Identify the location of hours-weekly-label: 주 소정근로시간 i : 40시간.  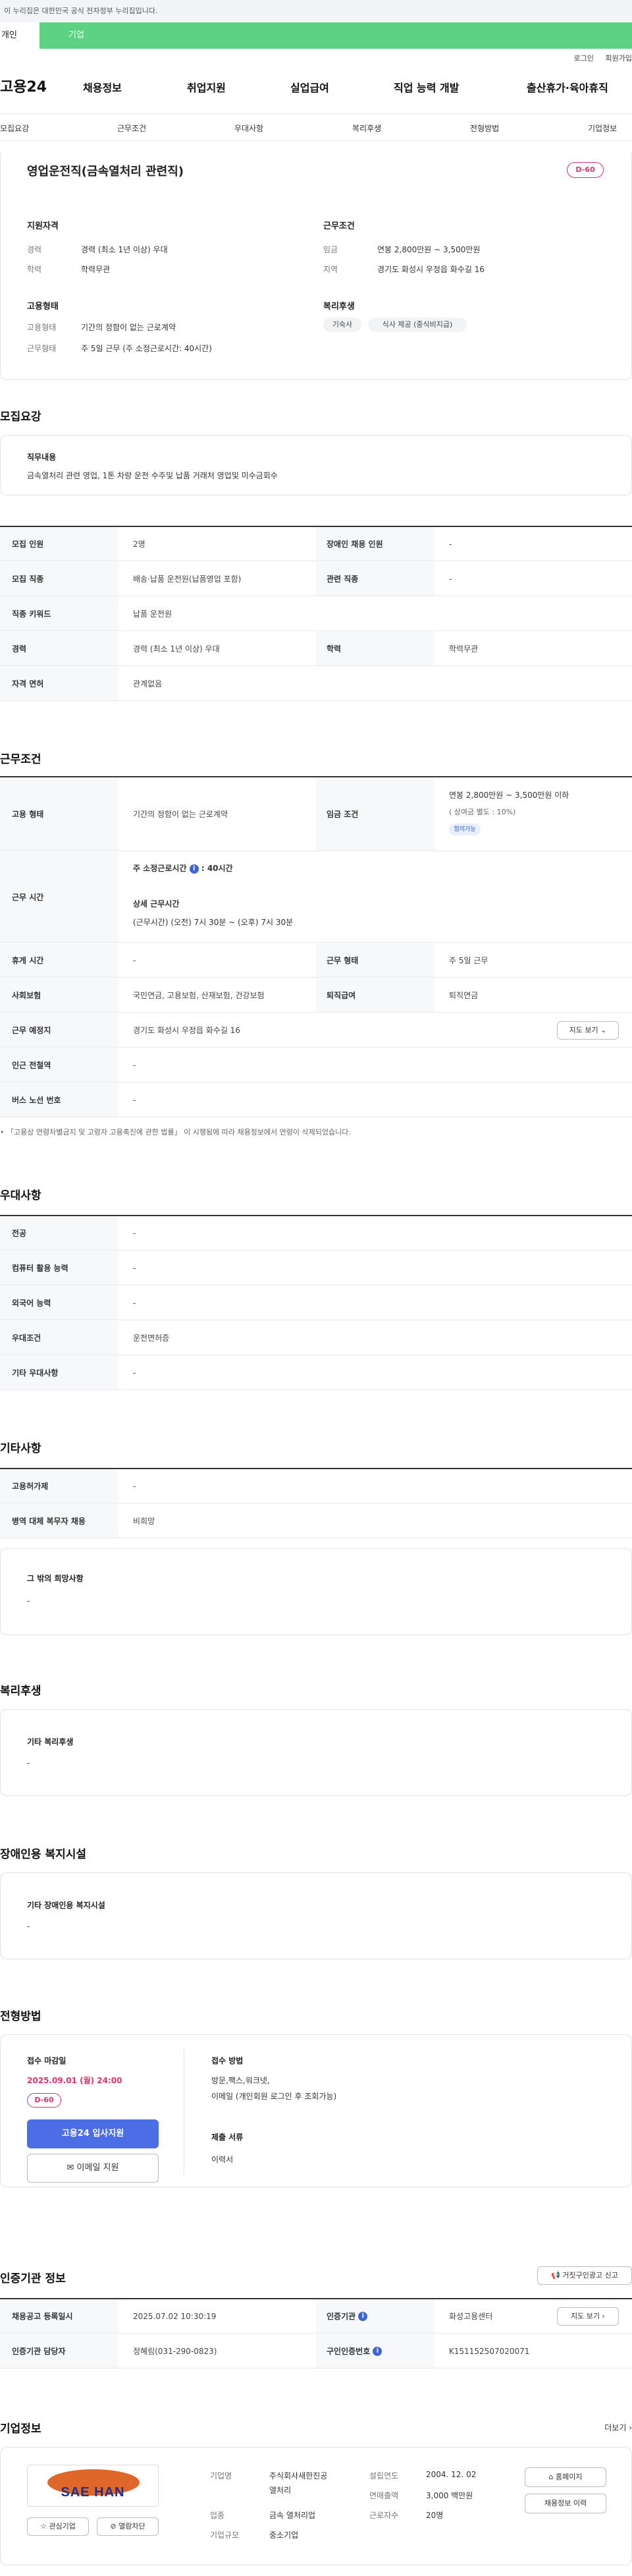
(183, 869).